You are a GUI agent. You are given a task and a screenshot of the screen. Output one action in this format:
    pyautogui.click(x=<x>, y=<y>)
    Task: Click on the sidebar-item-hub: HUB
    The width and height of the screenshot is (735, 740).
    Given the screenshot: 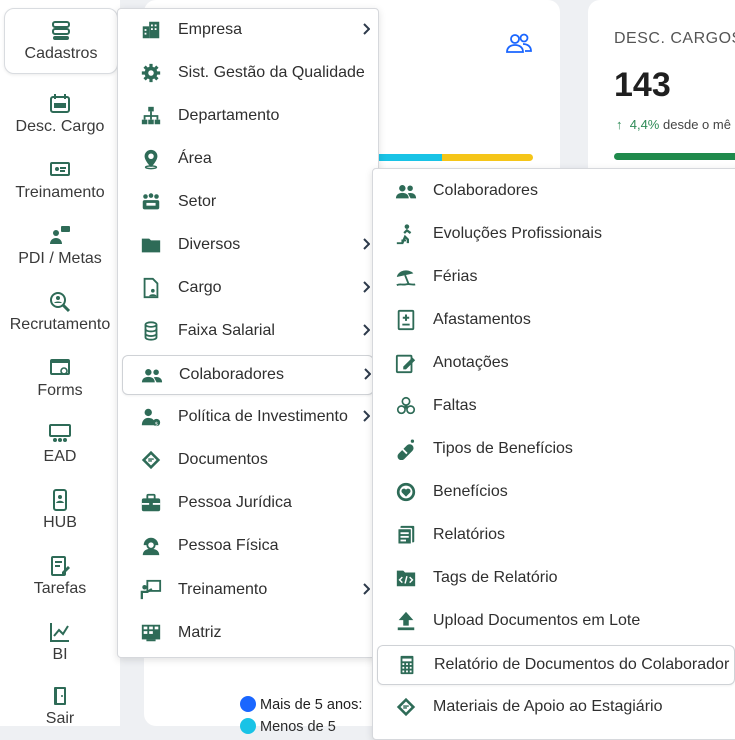 What is the action you would take?
    pyautogui.click(x=60, y=510)
    